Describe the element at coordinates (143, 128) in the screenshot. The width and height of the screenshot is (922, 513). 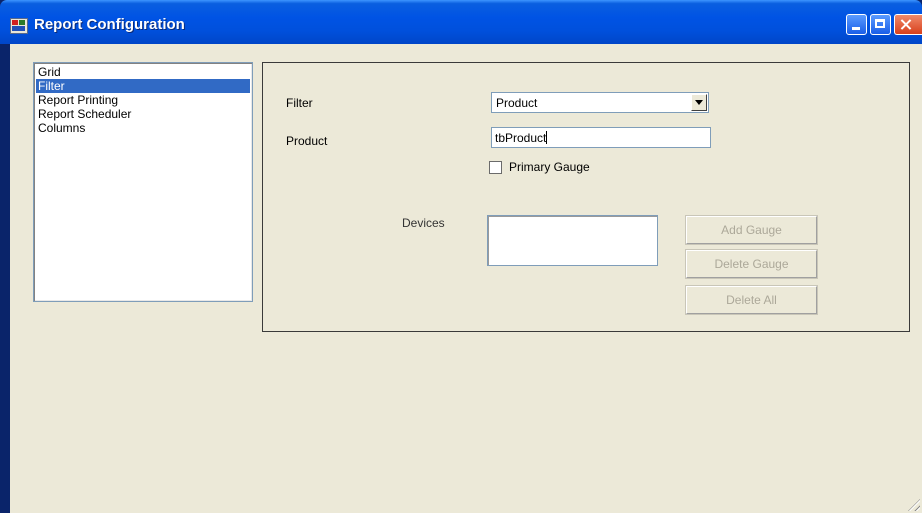
I see `list-item-columns: Columns` at that location.